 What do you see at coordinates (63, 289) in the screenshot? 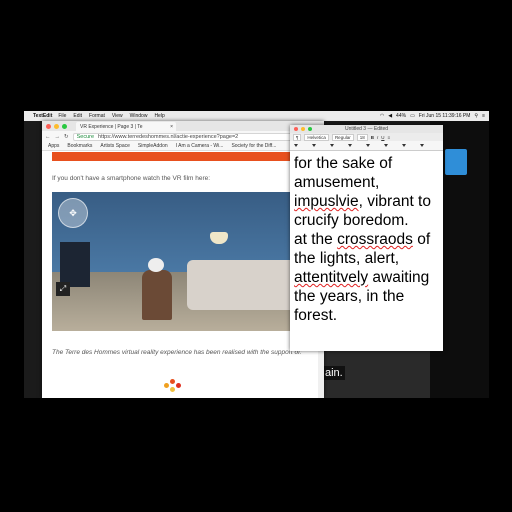
I see `fullscreen-icon: ⤢` at bounding box center [63, 289].